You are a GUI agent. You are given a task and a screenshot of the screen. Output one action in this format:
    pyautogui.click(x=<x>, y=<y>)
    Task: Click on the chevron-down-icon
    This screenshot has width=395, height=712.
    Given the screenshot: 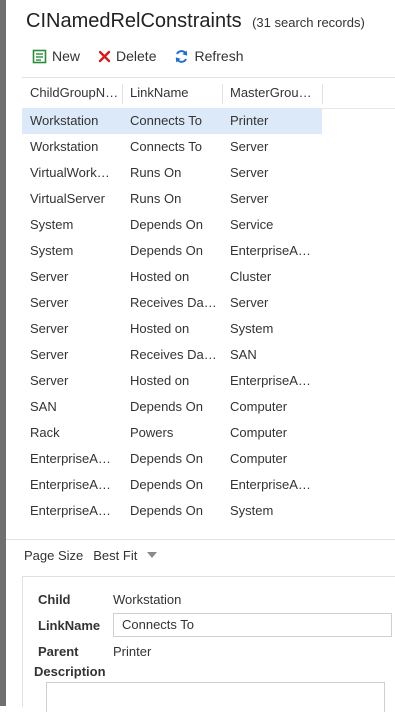 What is the action you would take?
    pyautogui.click(x=152, y=555)
    